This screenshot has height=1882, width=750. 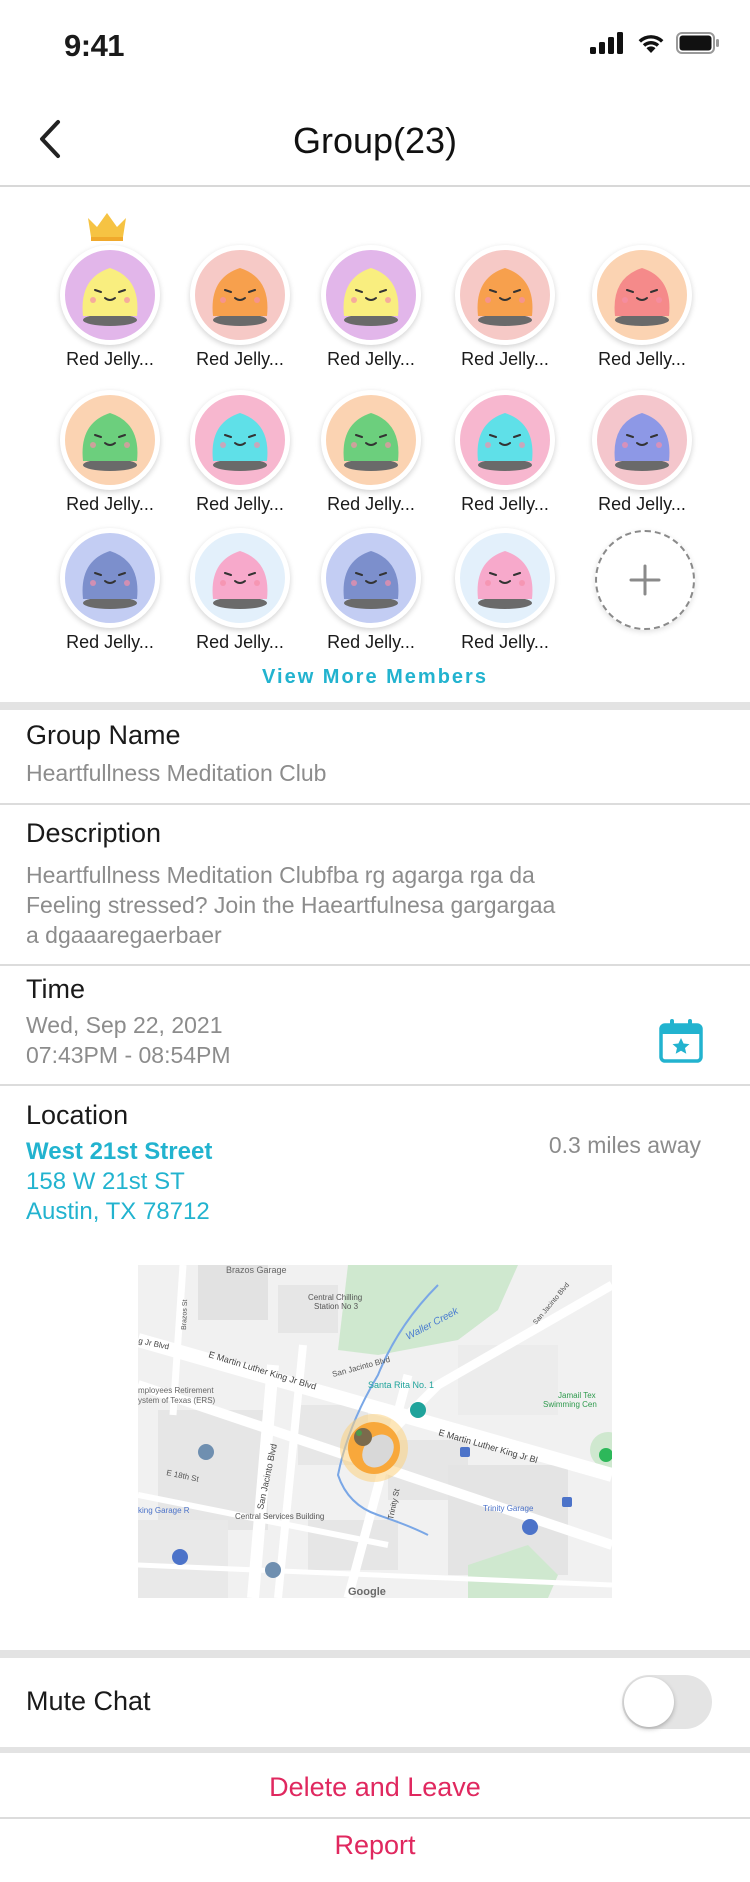 I want to click on plus-icon, so click(x=645, y=580).